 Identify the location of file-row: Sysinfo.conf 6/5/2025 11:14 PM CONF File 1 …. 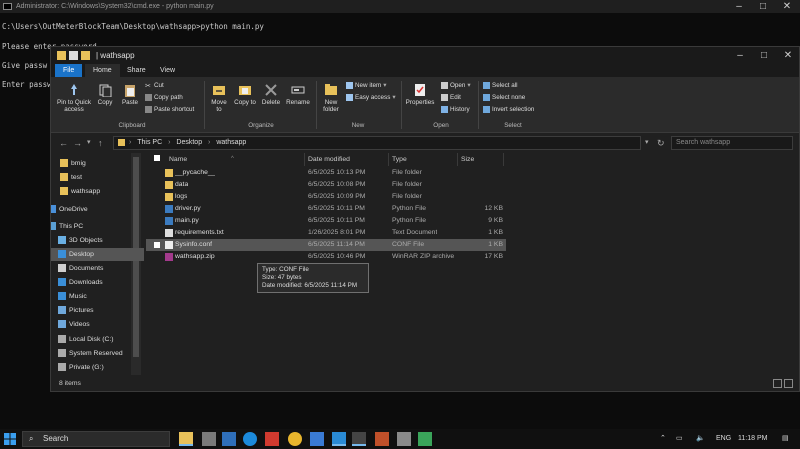
(326, 245).